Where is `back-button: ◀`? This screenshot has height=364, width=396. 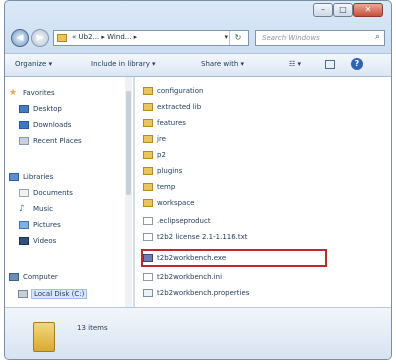 back-button: ◀ is located at coordinates (20, 38).